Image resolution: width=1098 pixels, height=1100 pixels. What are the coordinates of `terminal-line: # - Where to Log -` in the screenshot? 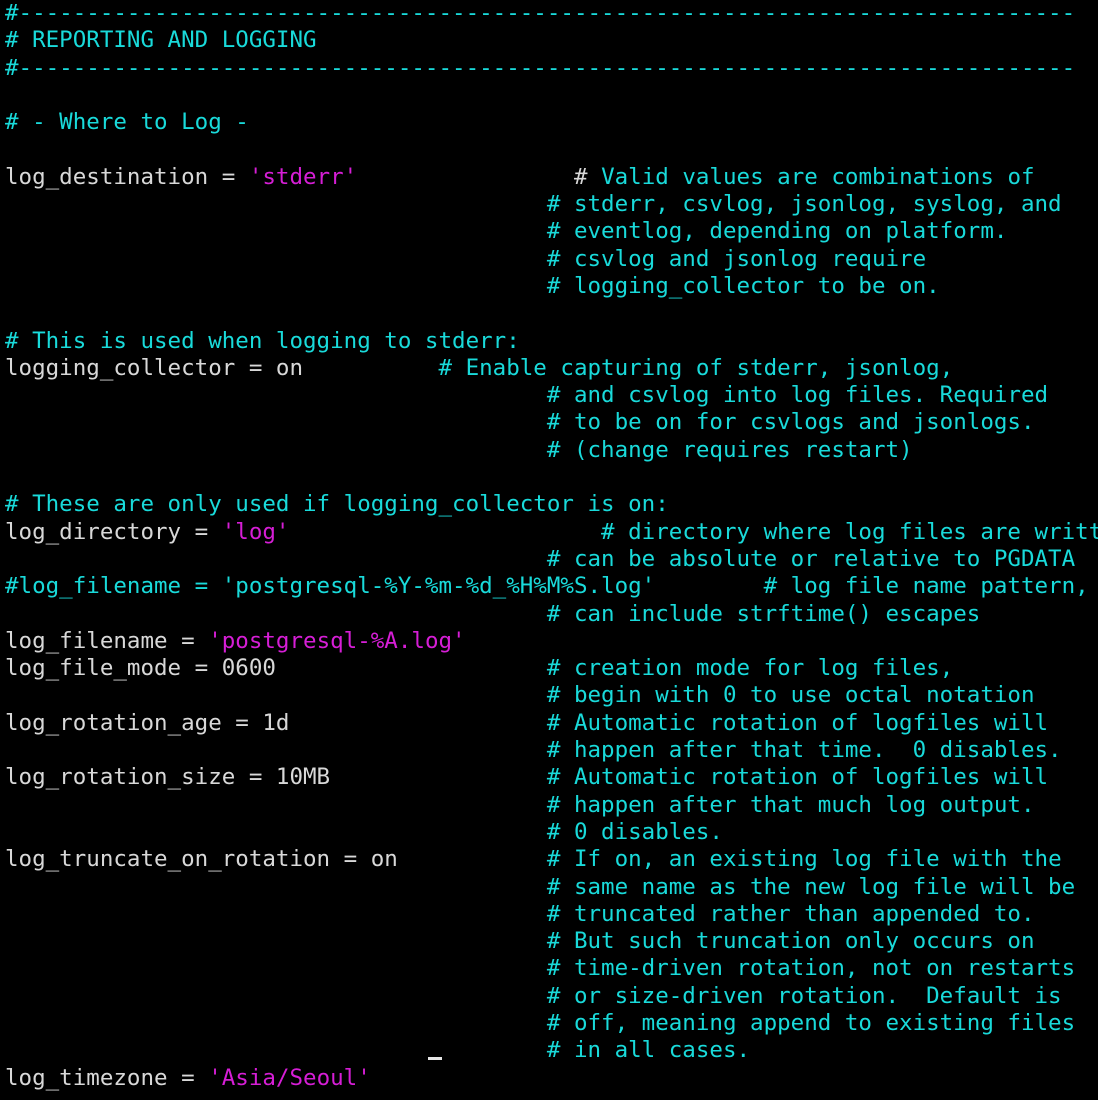 It's located at (551, 122).